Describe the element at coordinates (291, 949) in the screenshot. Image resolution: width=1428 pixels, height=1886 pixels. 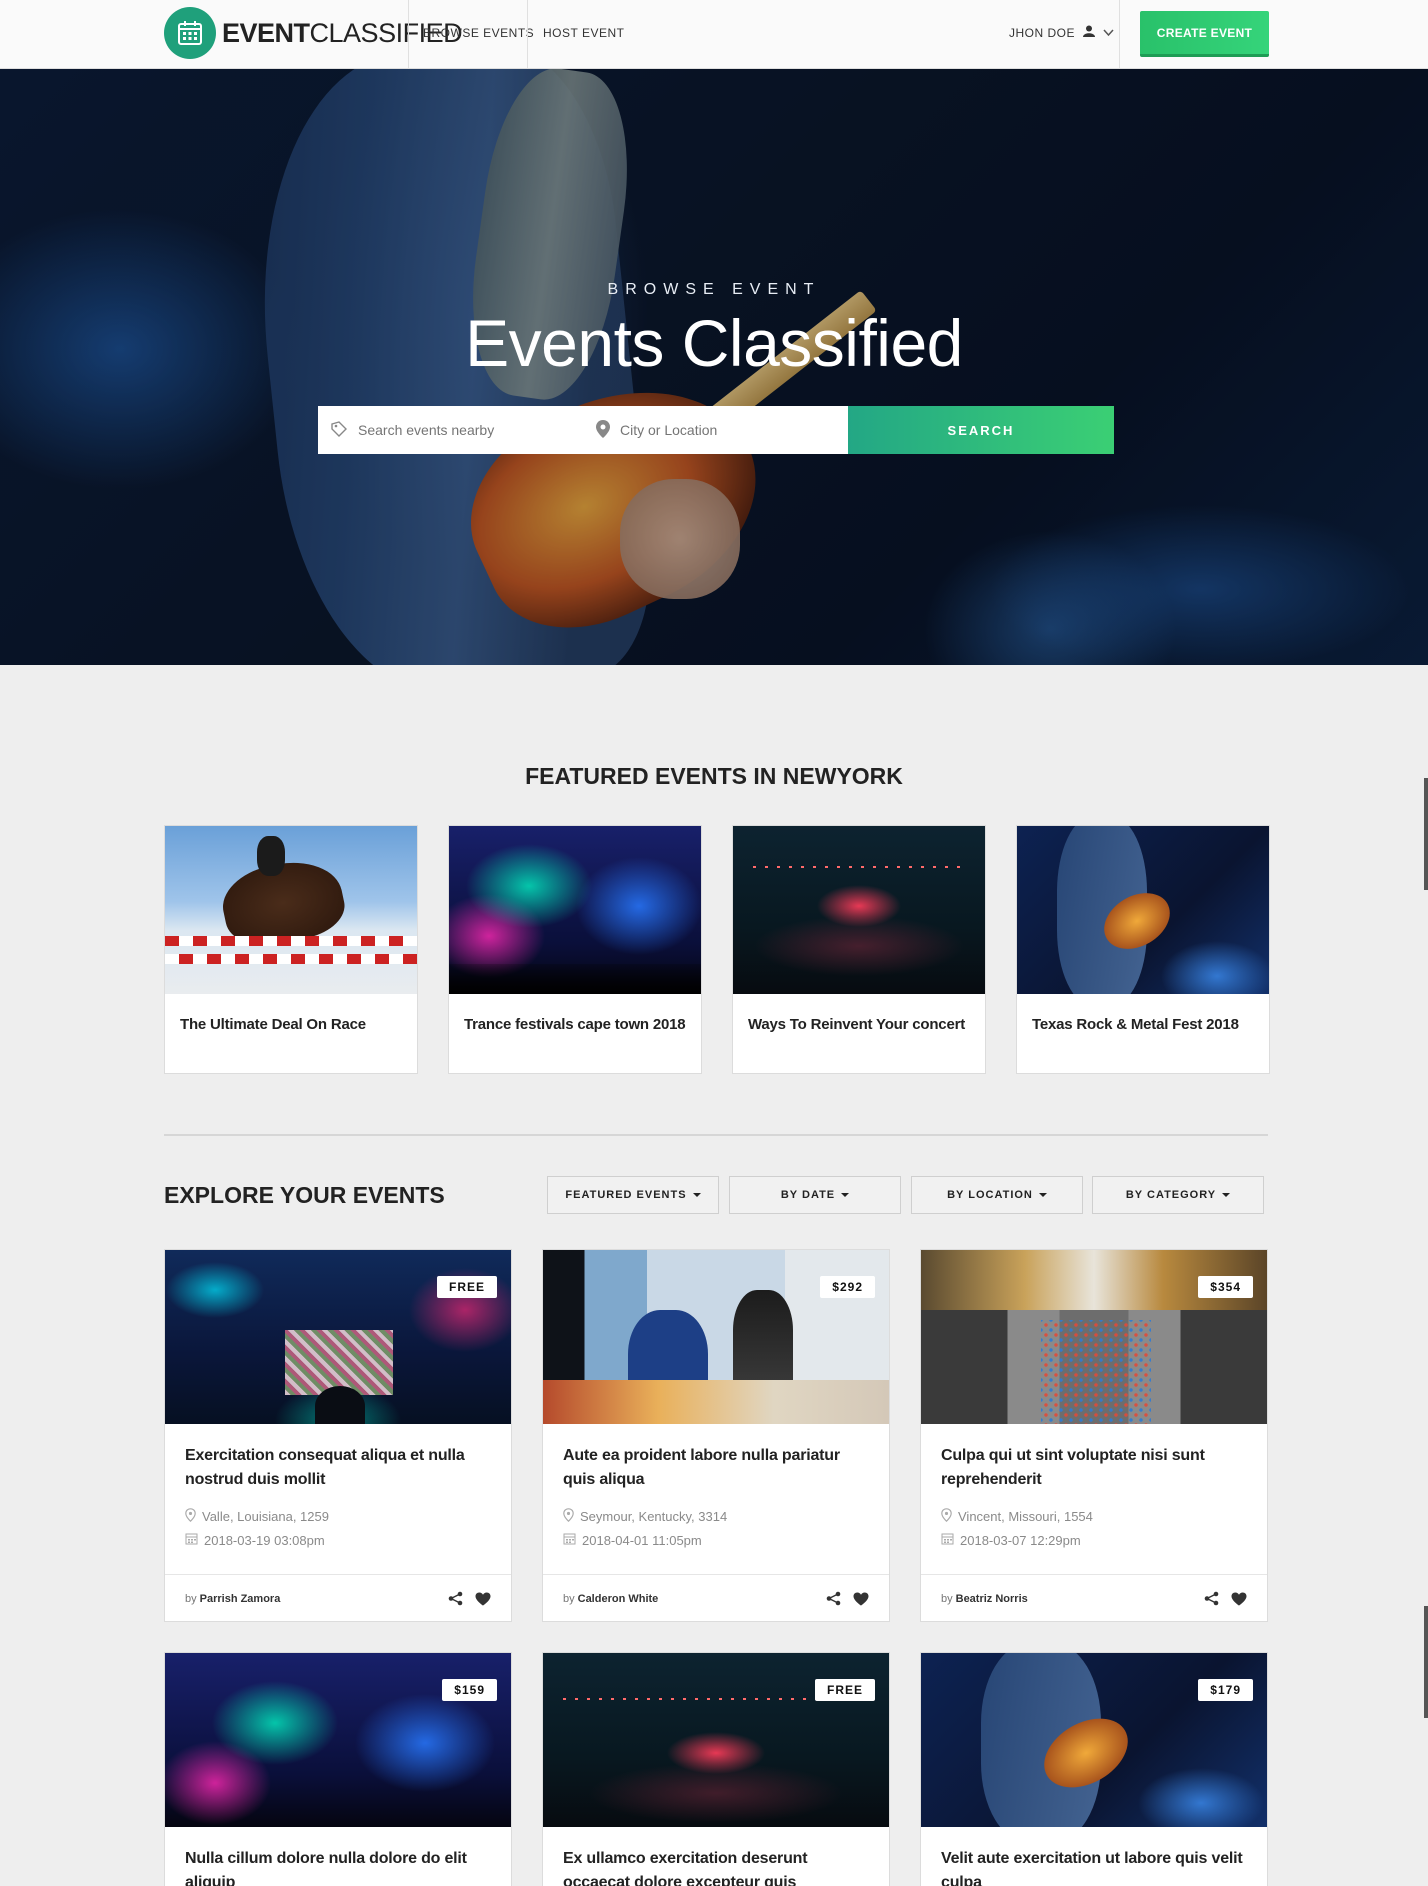
I see `featured-card: The Ultimate Deal On Race` at that location.